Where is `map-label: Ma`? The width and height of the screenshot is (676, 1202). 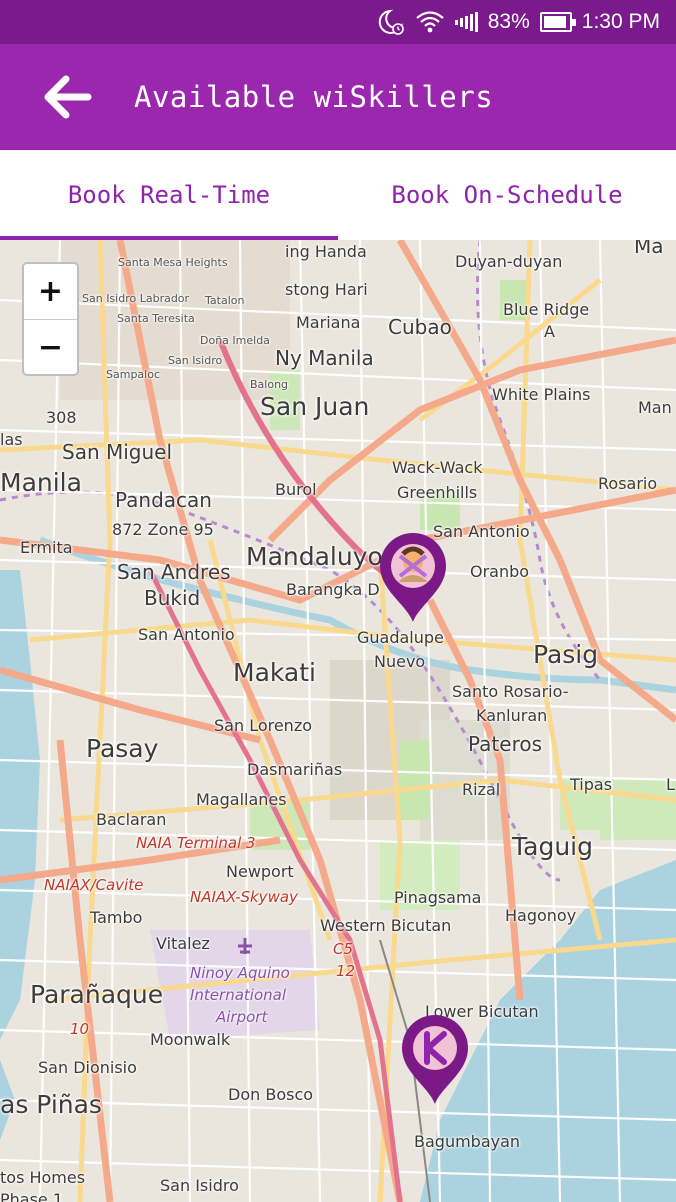 map-label: Ma is located at coordinates (649, 249).